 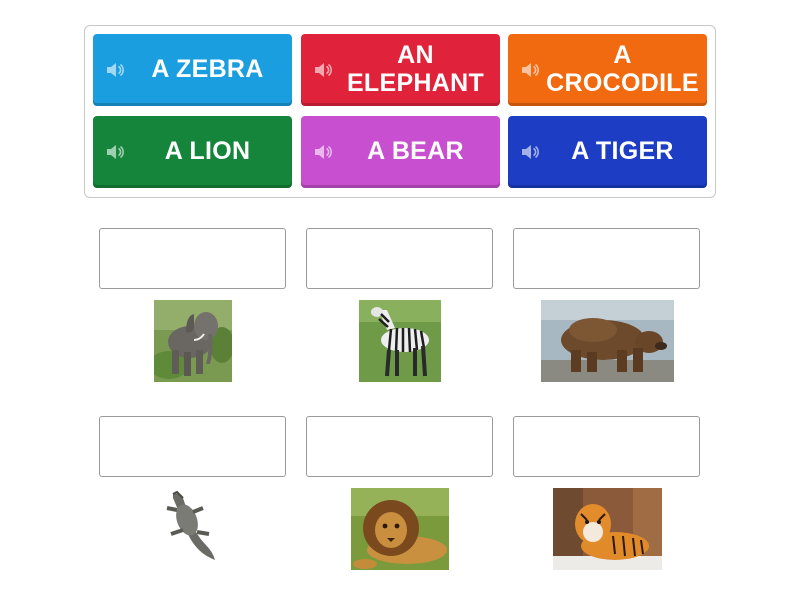 I want to click on tile-a-crocodile: A CROCODILE, so click(x=607, y=70).